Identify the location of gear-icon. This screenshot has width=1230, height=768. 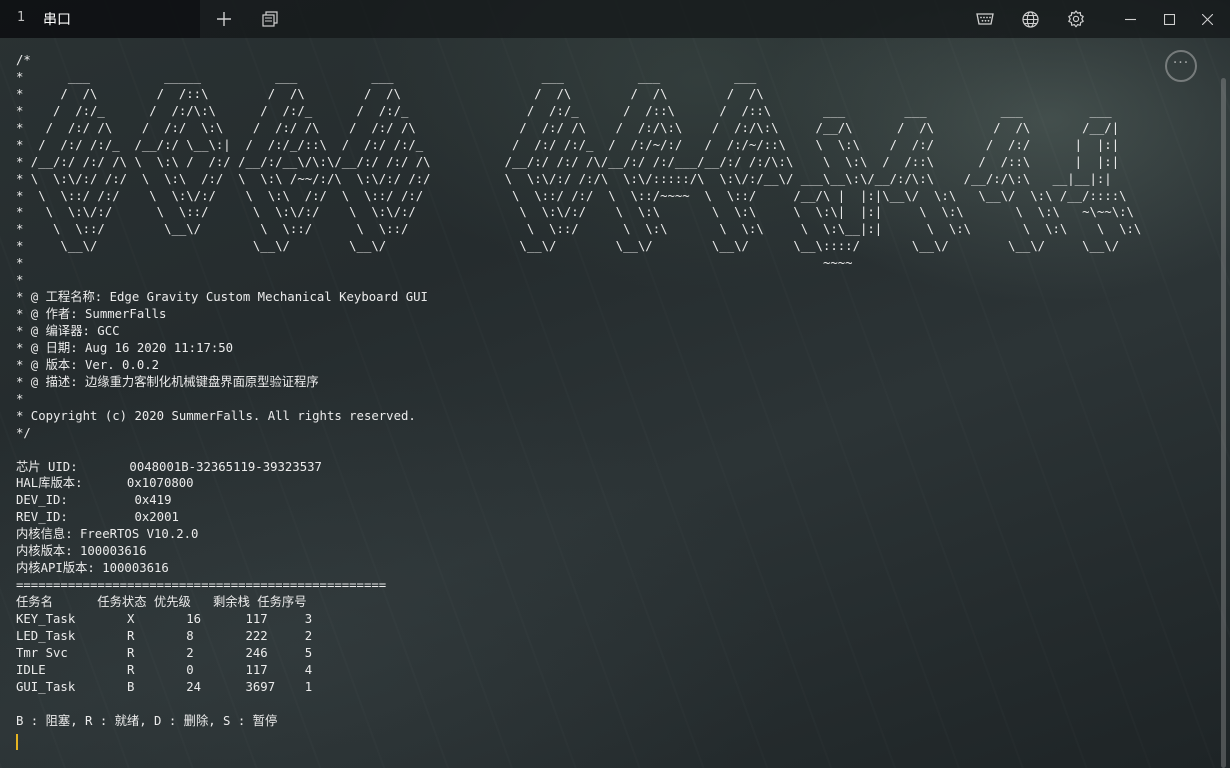
(1076, 19).